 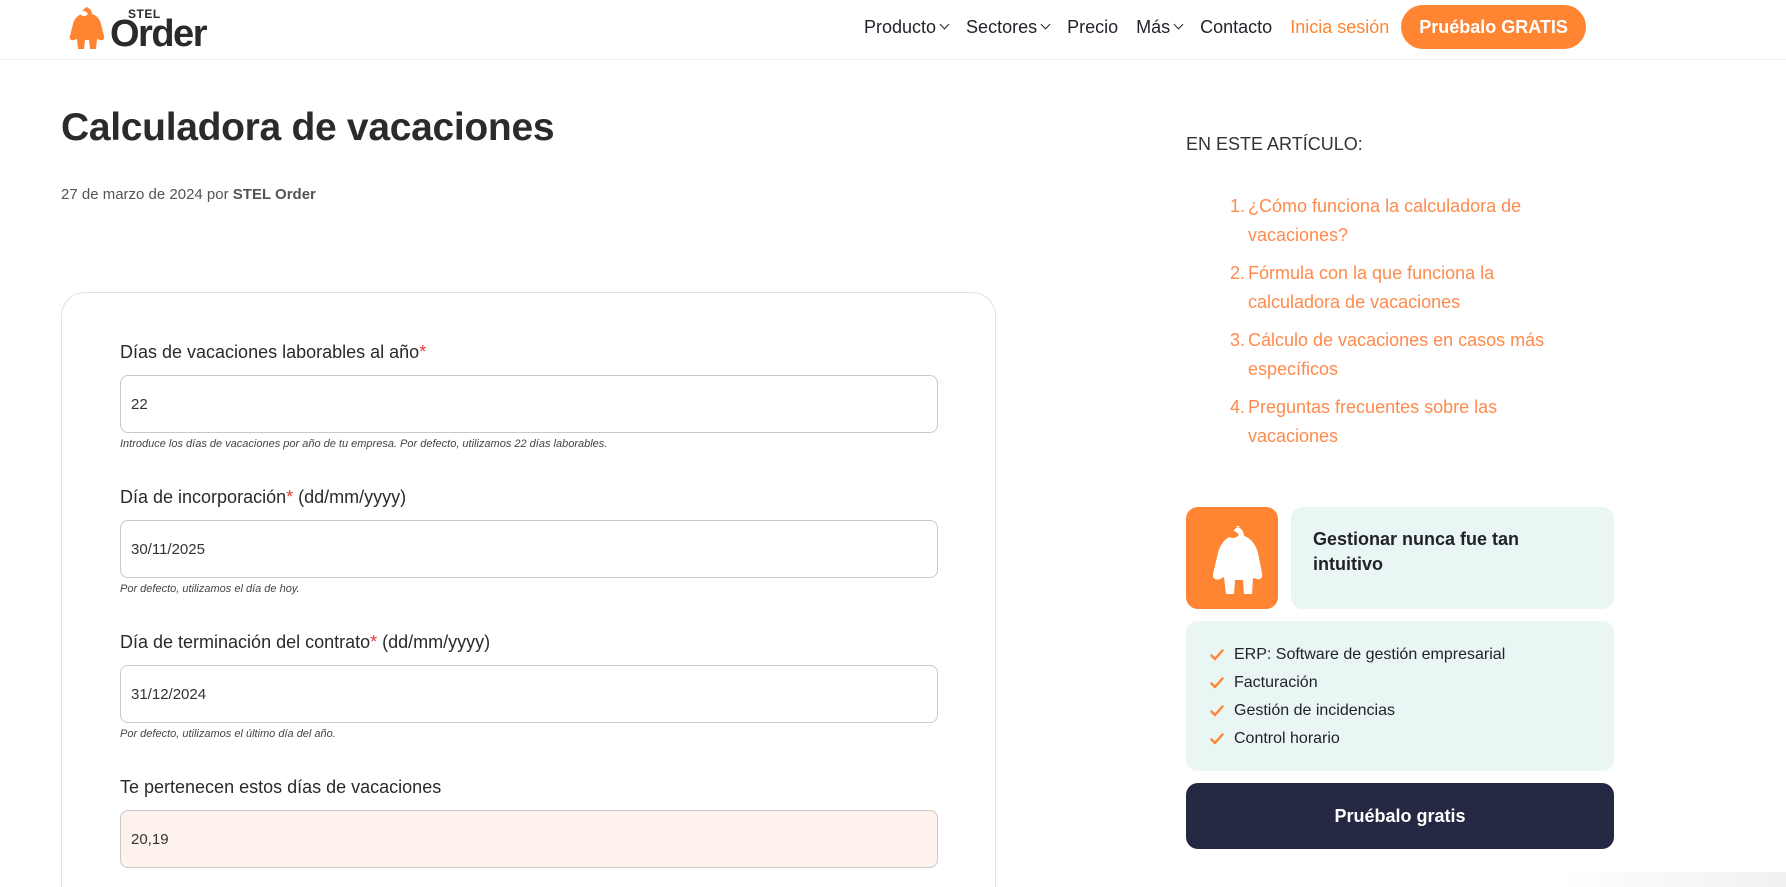 I want to click on result-label: Te pertenecen estos días de vacaciones, so click(x=280, y=787).